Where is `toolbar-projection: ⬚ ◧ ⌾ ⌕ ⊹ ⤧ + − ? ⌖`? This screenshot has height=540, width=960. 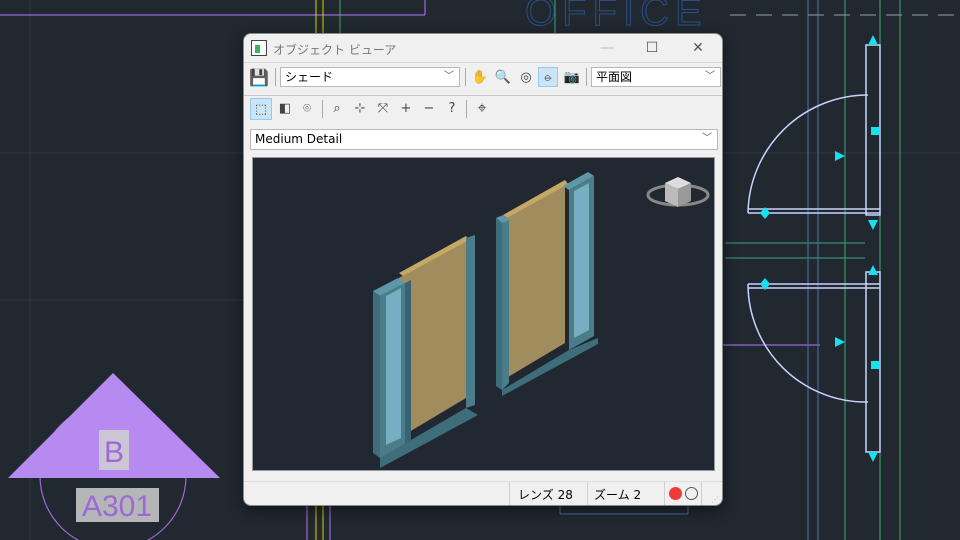
toolbar-projection: ⬚ ◧ ⌾ ⌕ ⊹ ⤧ + − ? ⌖ is located at coordinates (483, 111).